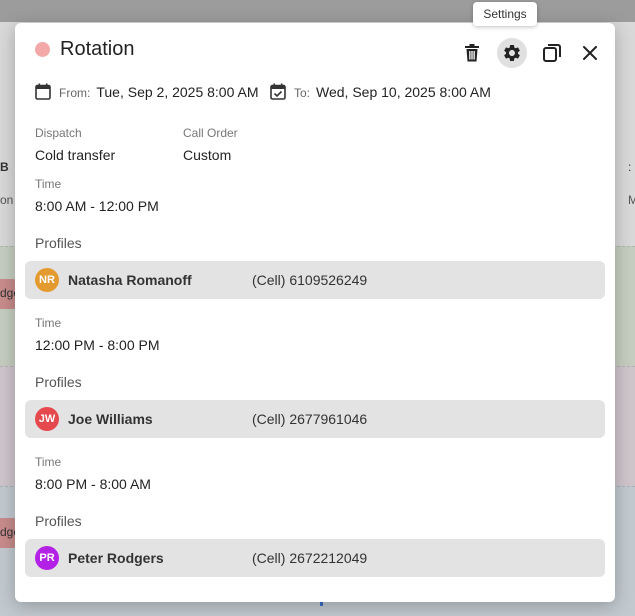 This screenshot has width=635, height=616. I want to click on from-value: Tue, Sep 2, 2025 8:00 AM, so click(177, 91).